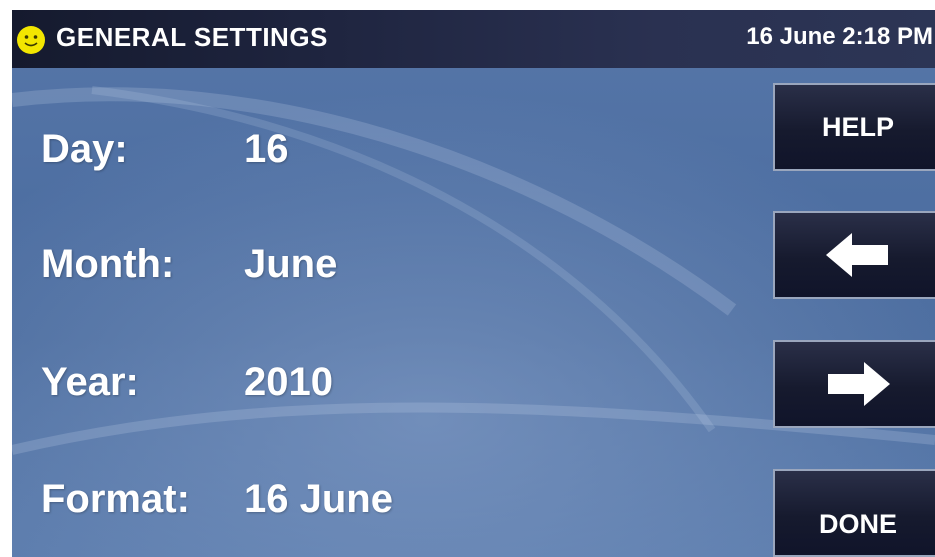 This screenshot has width=935, height=557. What do you see at coordinates (857, 523) in the screenshot?
I see `done-button-label: DONE` at bounding box center [857, 523].